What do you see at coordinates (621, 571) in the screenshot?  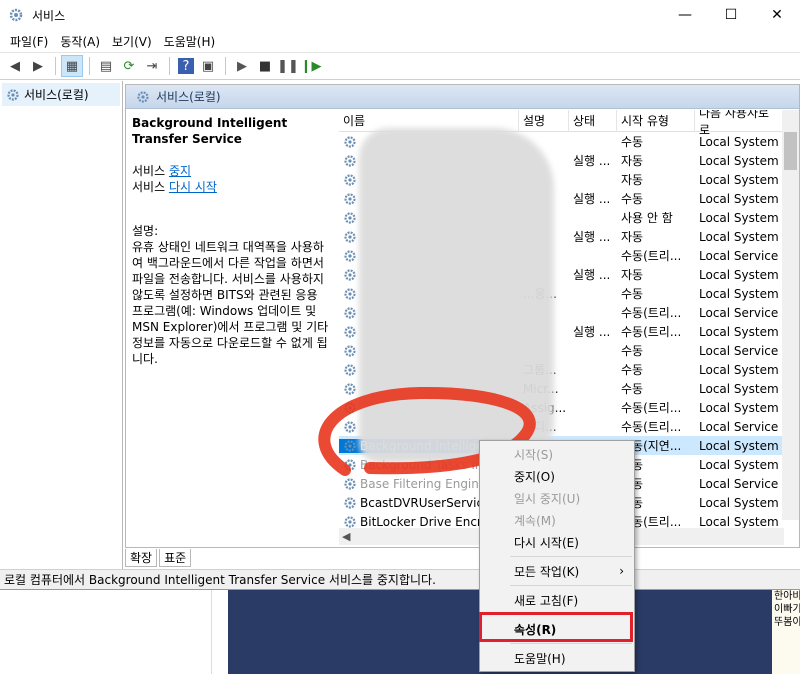 I see `chevron-right-icon: ›` at bounding box center [621, 571].